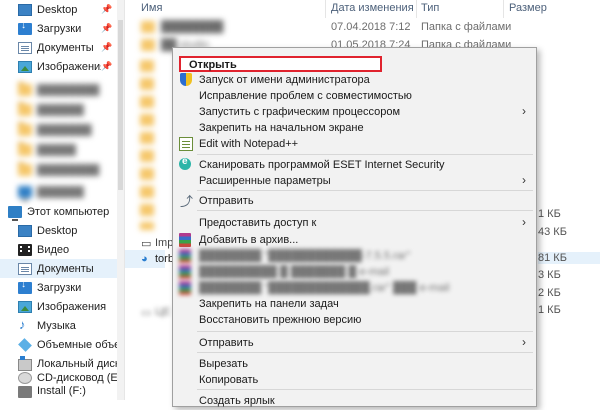 This screenshot has width=600, height=410. What do you see at coordinates (354, 200) in the screenshot?
I see `menu-item-send: Отправить` at bounding box center [354, 200].